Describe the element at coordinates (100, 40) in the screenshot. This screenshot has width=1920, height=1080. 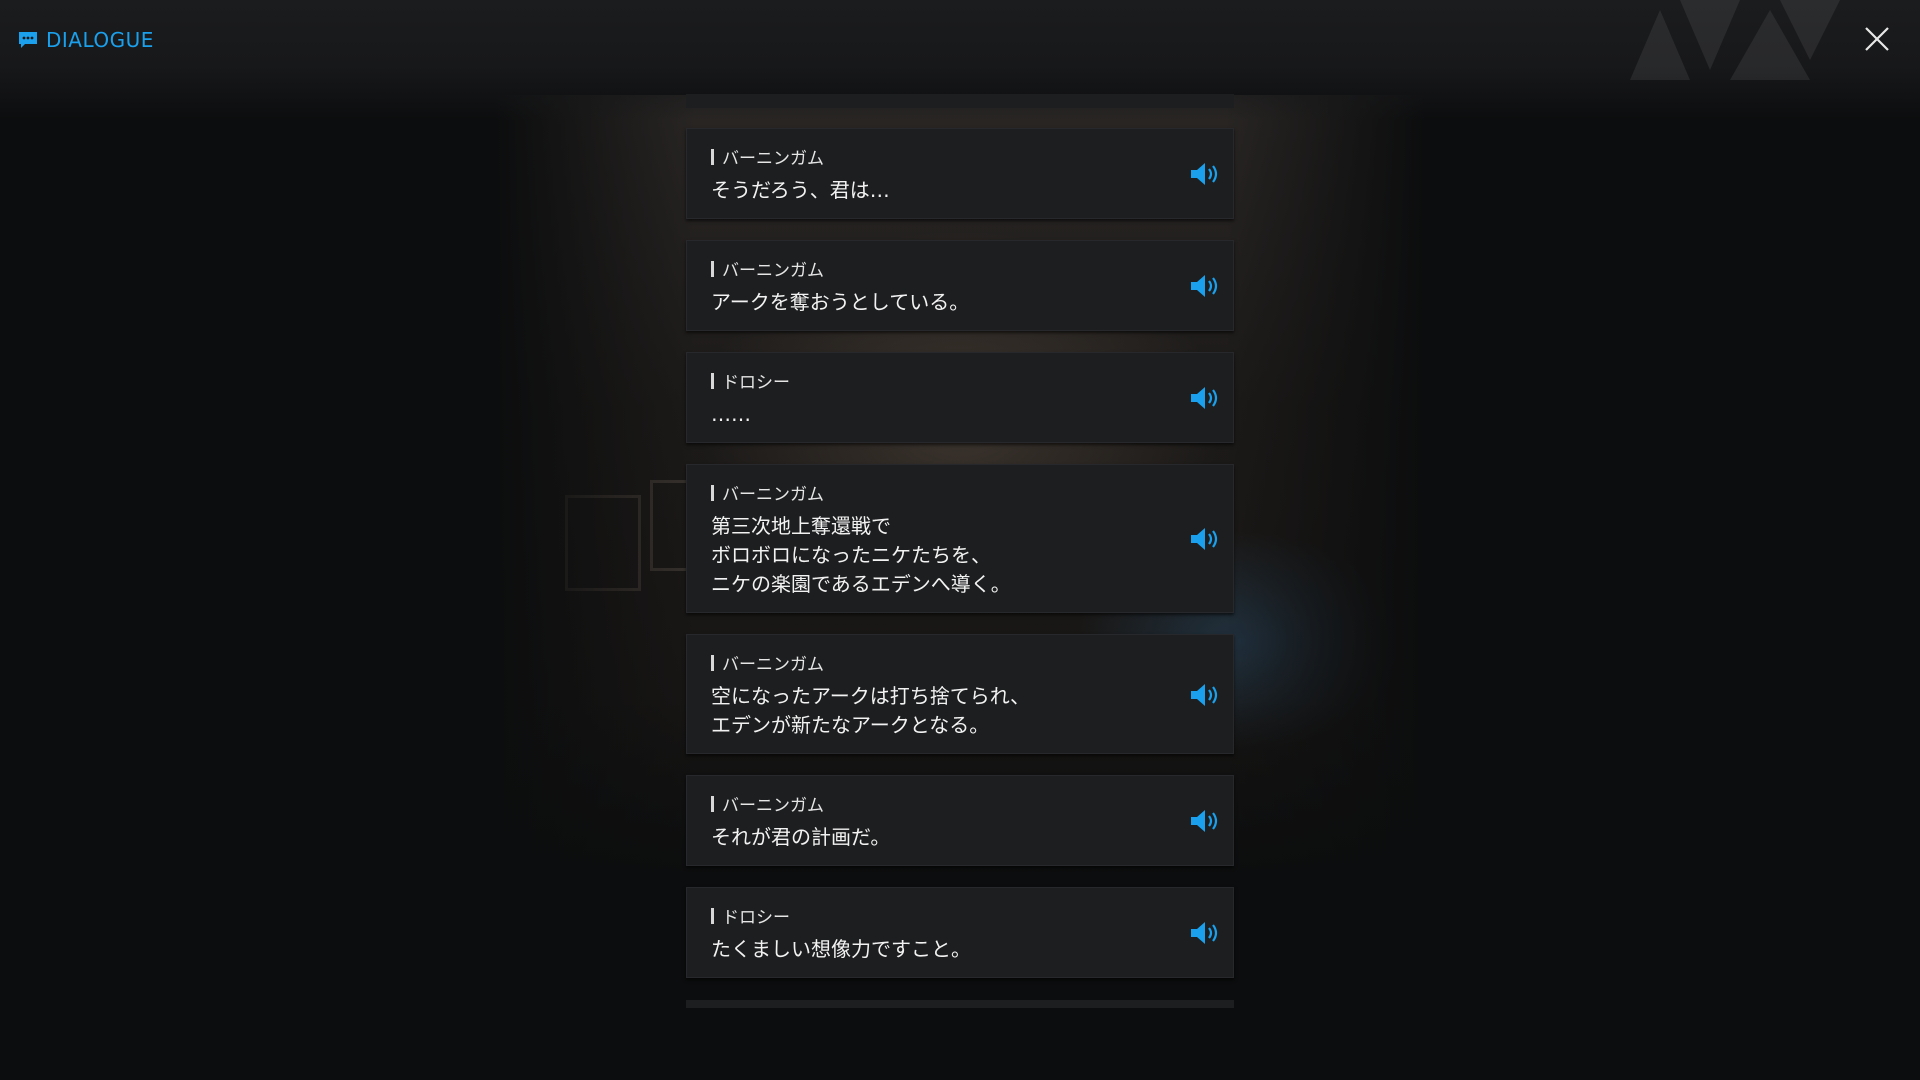
I see `dialogue-title: DIALOGUE` at that location.